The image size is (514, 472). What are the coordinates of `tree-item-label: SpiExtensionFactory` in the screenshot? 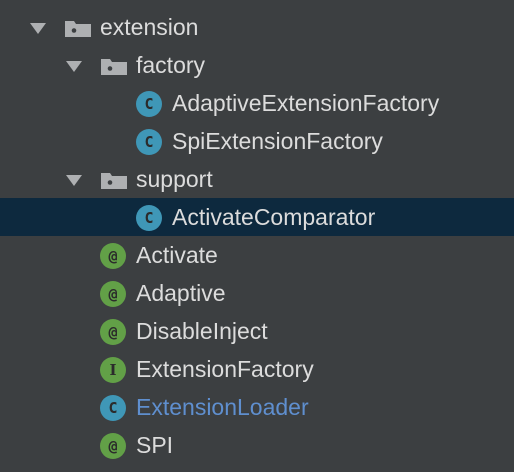 It's located at (277, 141).